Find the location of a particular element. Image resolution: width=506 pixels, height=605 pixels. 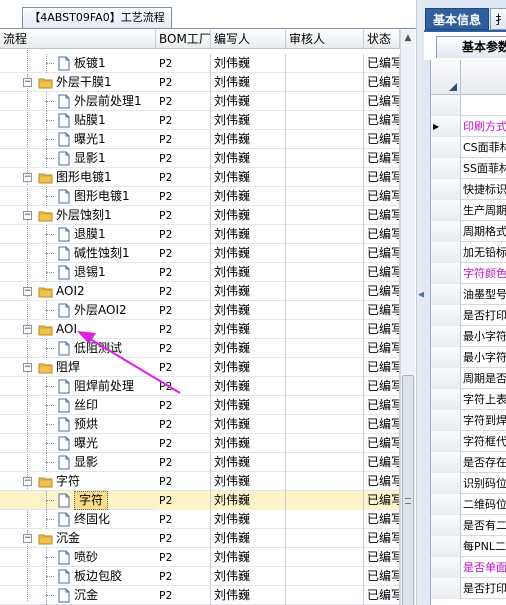

table-row: 外层AOI2 P2 刘伟巍 已编写 is located at coordinates (200, 310).